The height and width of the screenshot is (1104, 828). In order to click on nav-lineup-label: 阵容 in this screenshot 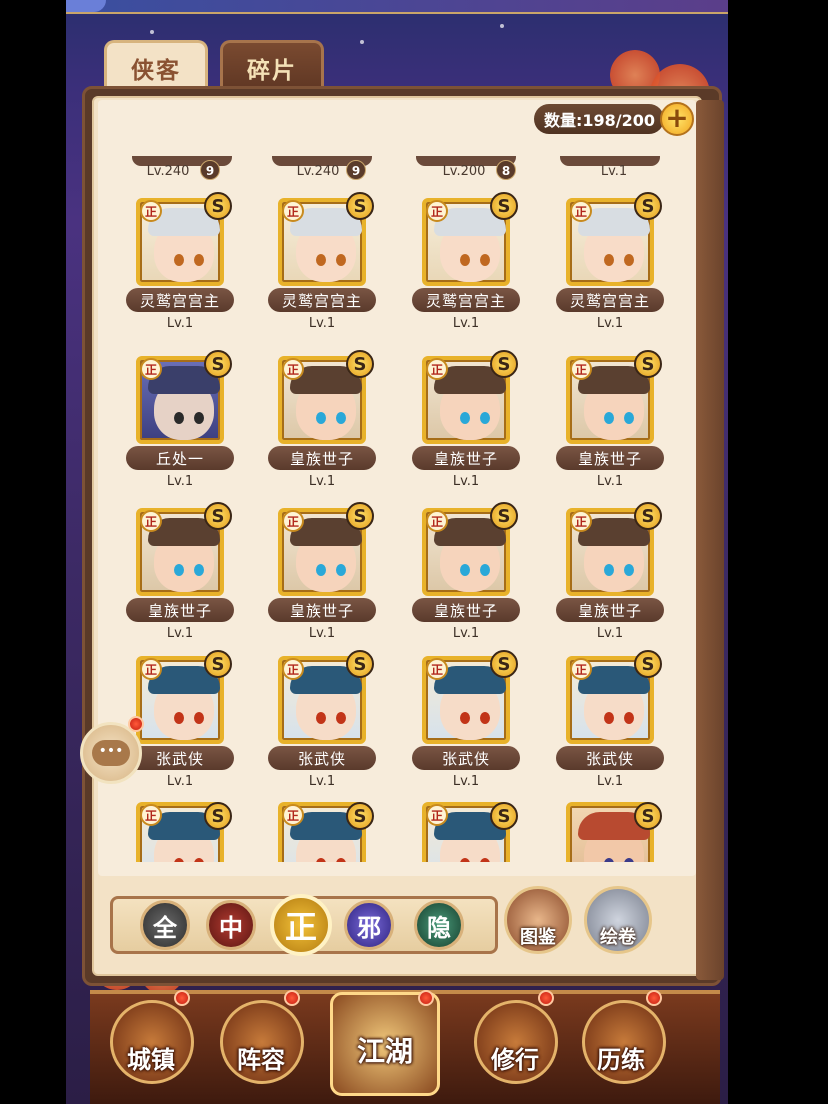, I will do `click(261, 1057)`.